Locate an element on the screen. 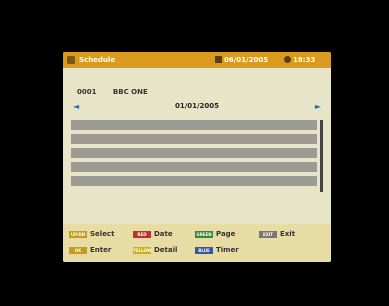  green-key-icon: GREEN is located at coordinates (204, 234).